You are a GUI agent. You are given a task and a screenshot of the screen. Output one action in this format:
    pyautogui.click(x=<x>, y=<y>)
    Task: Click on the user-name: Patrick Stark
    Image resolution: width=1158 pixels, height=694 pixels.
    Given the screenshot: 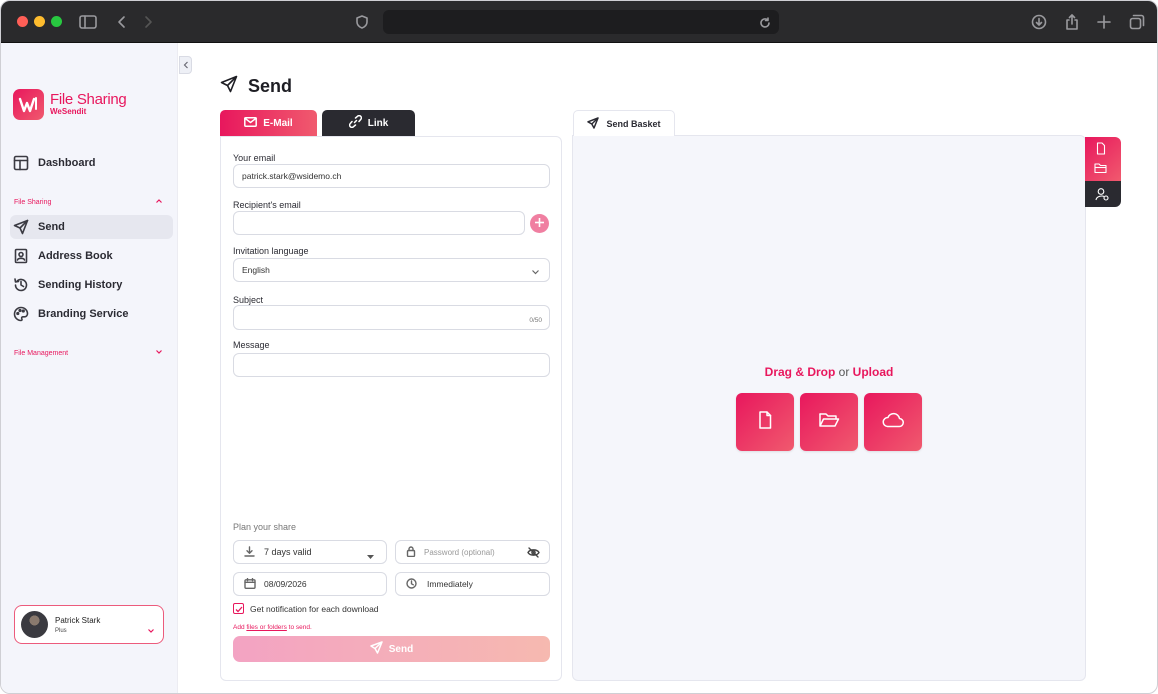 What is the action you would take?
    pyautogui.click(x=78, y=620)
    